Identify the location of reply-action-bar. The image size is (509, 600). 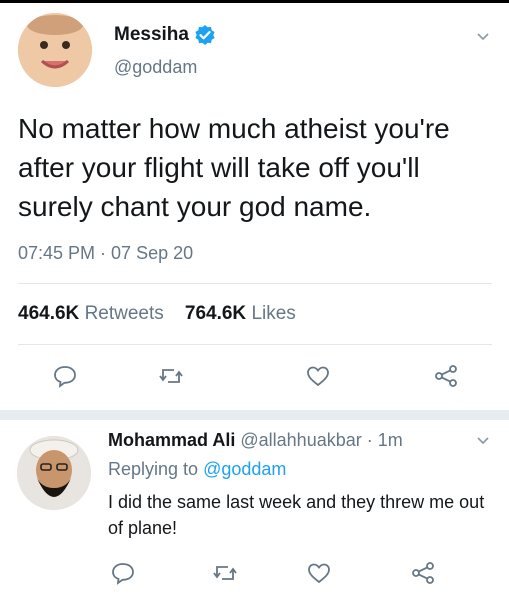
(254, 575).